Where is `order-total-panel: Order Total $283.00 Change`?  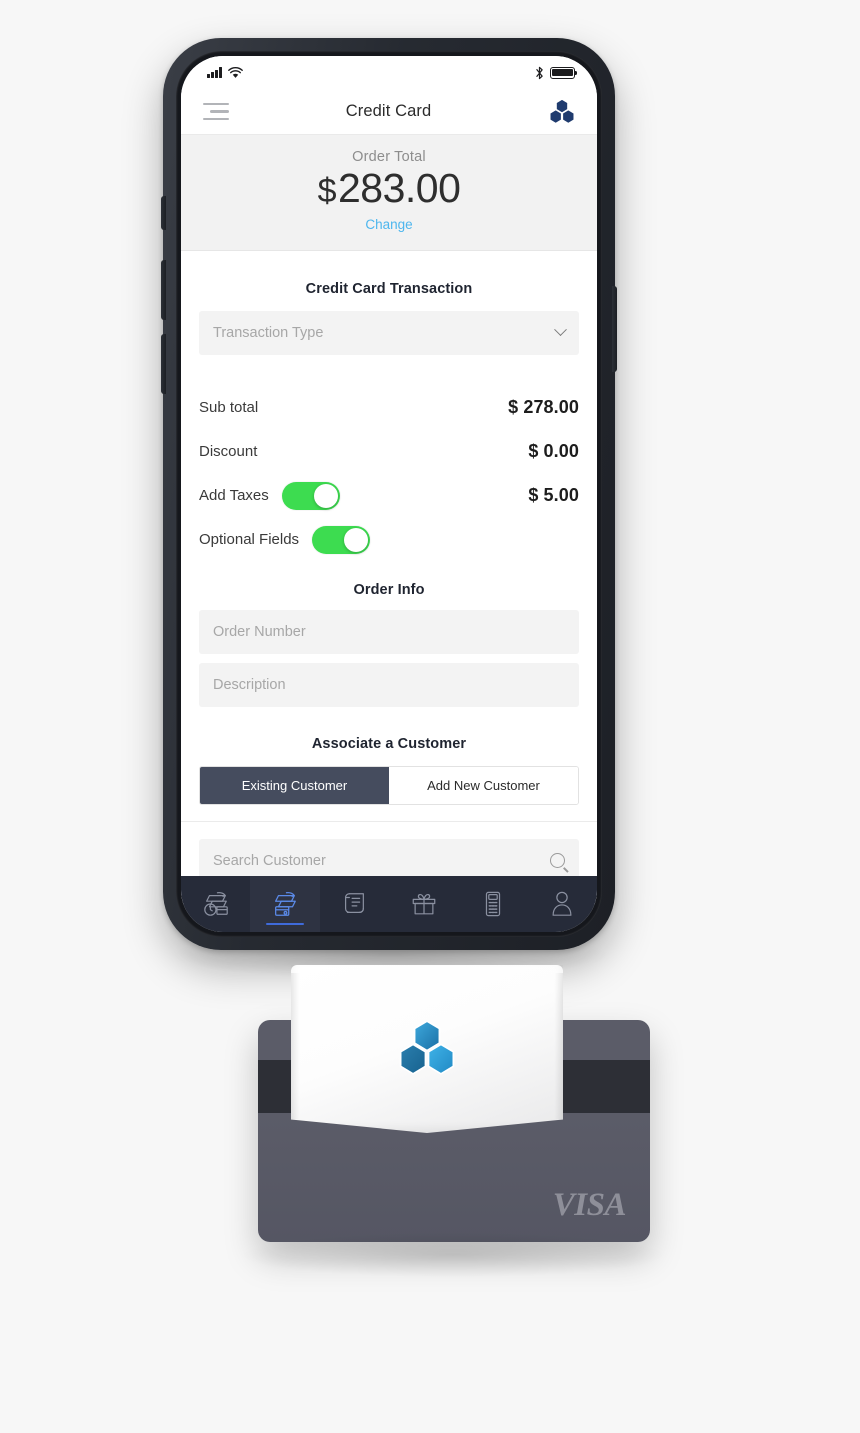
order-total-panel: Order Total $283.00 Change is located at coordinates (389, 193).